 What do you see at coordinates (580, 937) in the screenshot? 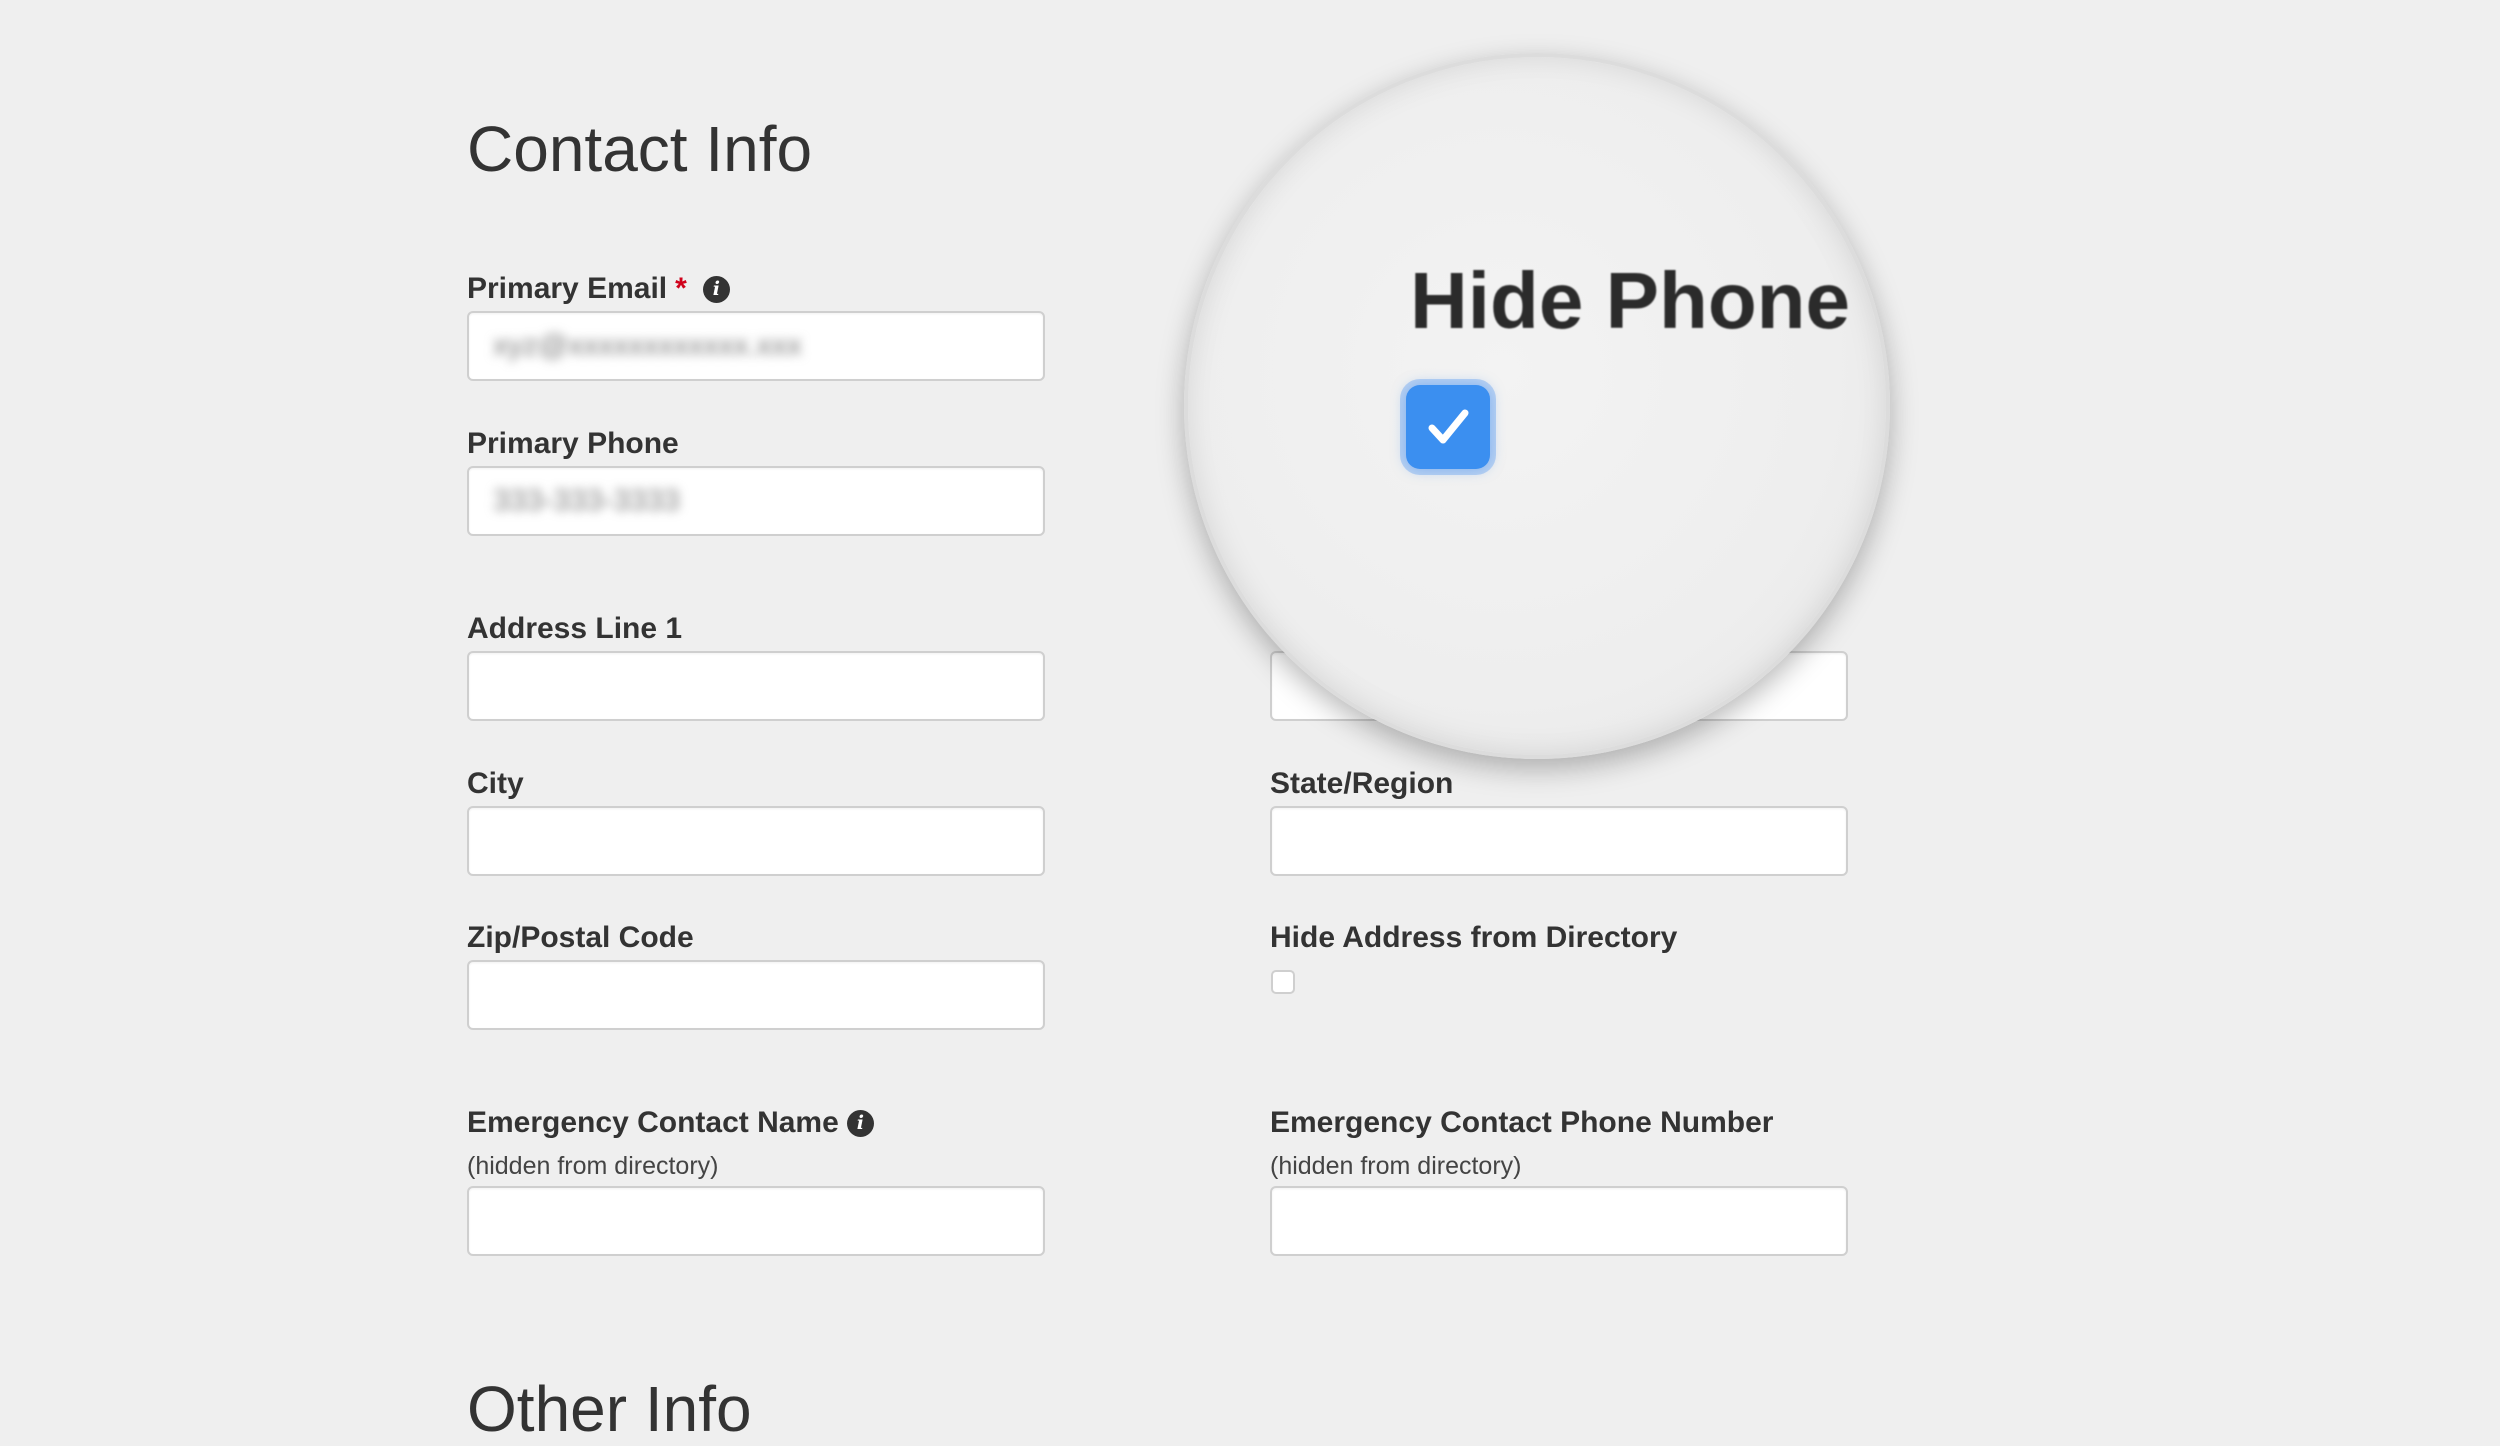
I see `zip-postal-code-label: Zip/Postal Code` at bounding box center [580, 937].